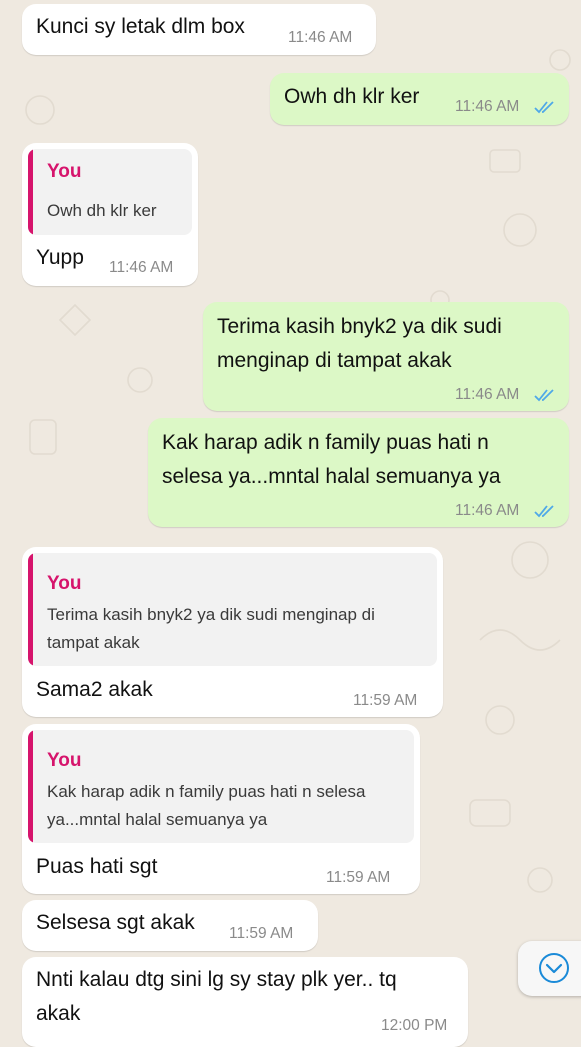 The image size is (581, 1047). Describe the element at coordinates (140, 26) in the screenshot. I see `message-text: Kunci sy letak dlm box` at that location.